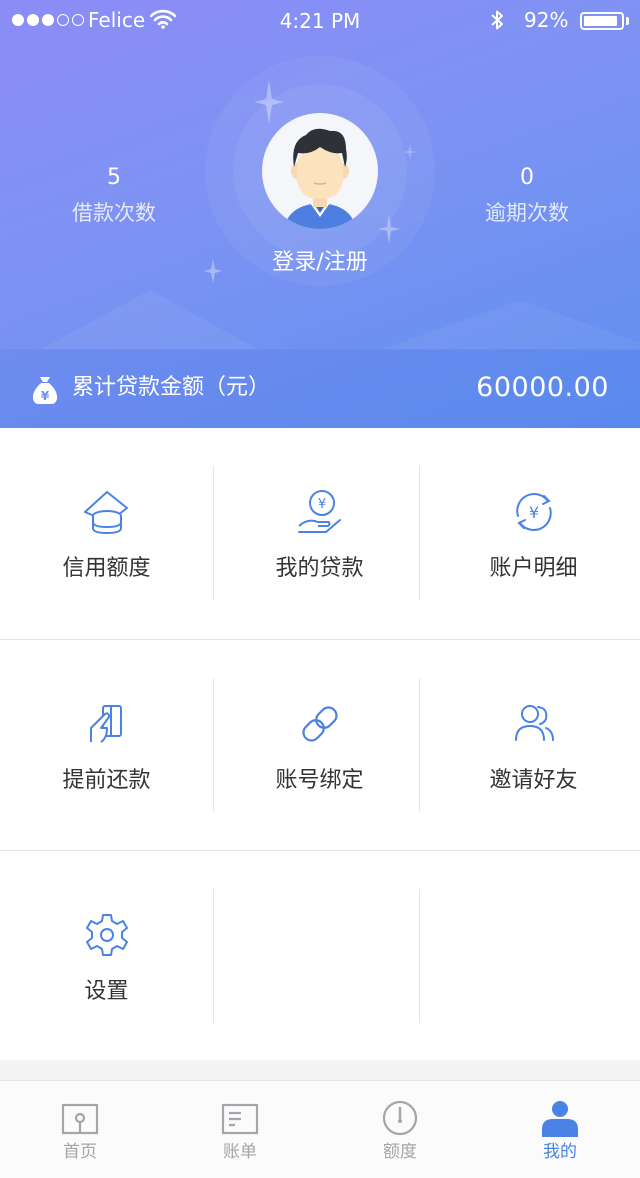  I want to click on overdue-count-label: 逾期次数, so click(527, 213).